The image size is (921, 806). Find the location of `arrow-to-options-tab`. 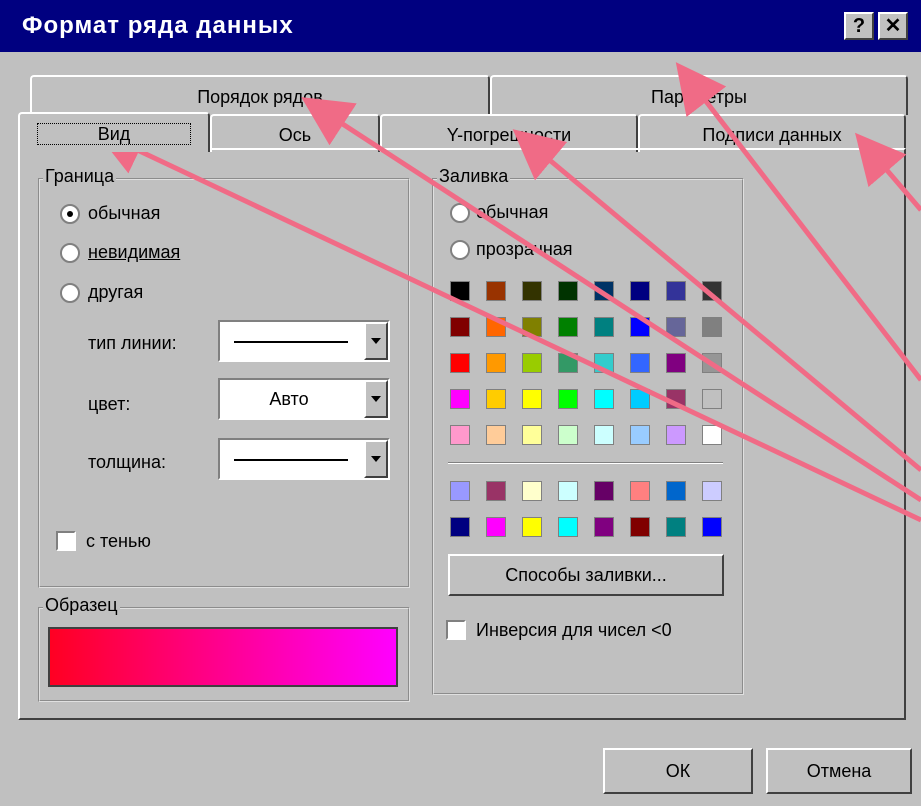

arrow-to-options-tab is located at coordinates (798, 222).